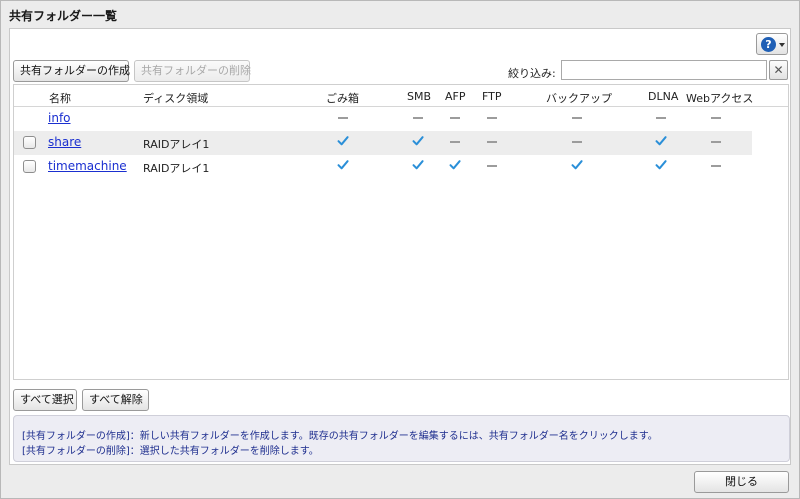  Describe the element at coordinates (71, 71) in the screenshot. I see `create-folder-button: 共有フォルダーの作成` at that location.